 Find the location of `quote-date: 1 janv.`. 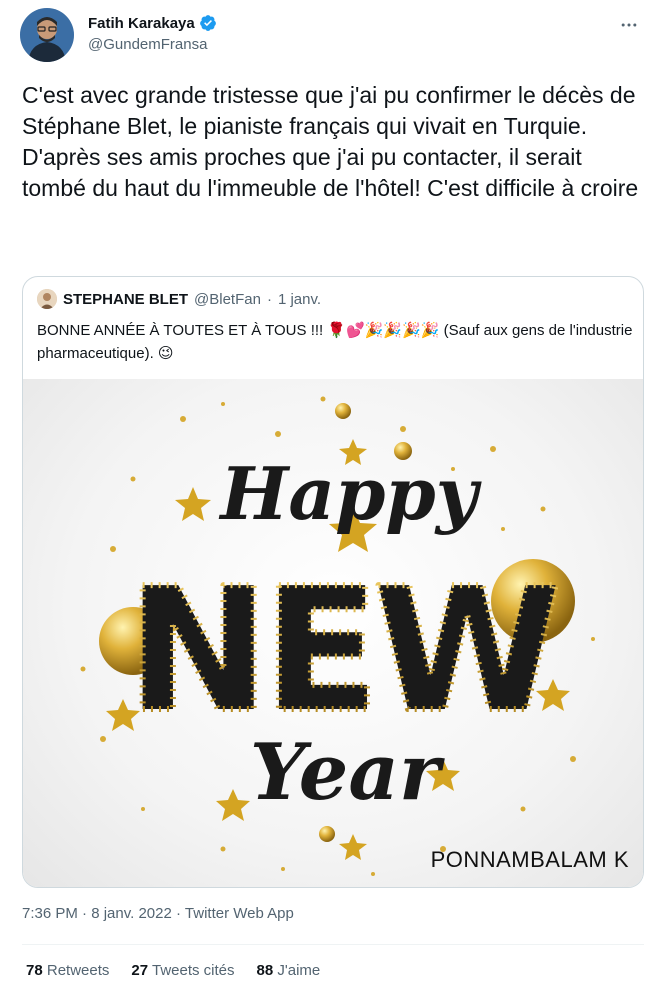

quote-date: 1 janv. is located at coordinates (299, 299).